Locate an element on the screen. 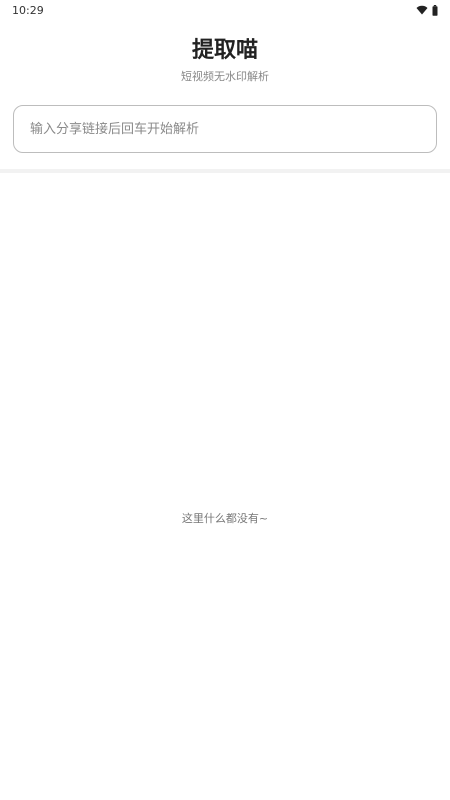  status-bar: 10:29 is located at coordinates (225, 10).